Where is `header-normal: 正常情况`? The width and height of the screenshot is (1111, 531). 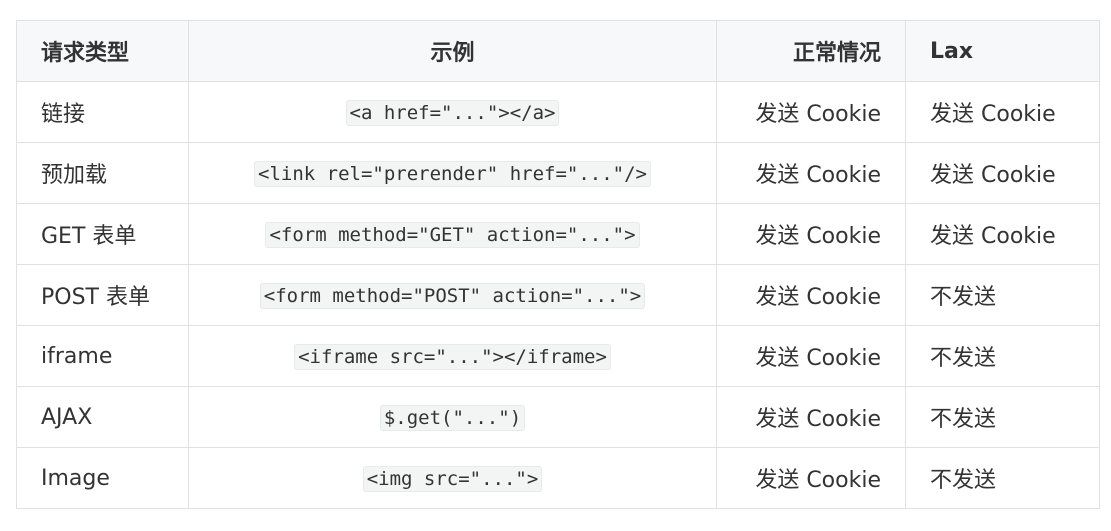 header-normal: 正常情况 is located at coordinates (811, 51).